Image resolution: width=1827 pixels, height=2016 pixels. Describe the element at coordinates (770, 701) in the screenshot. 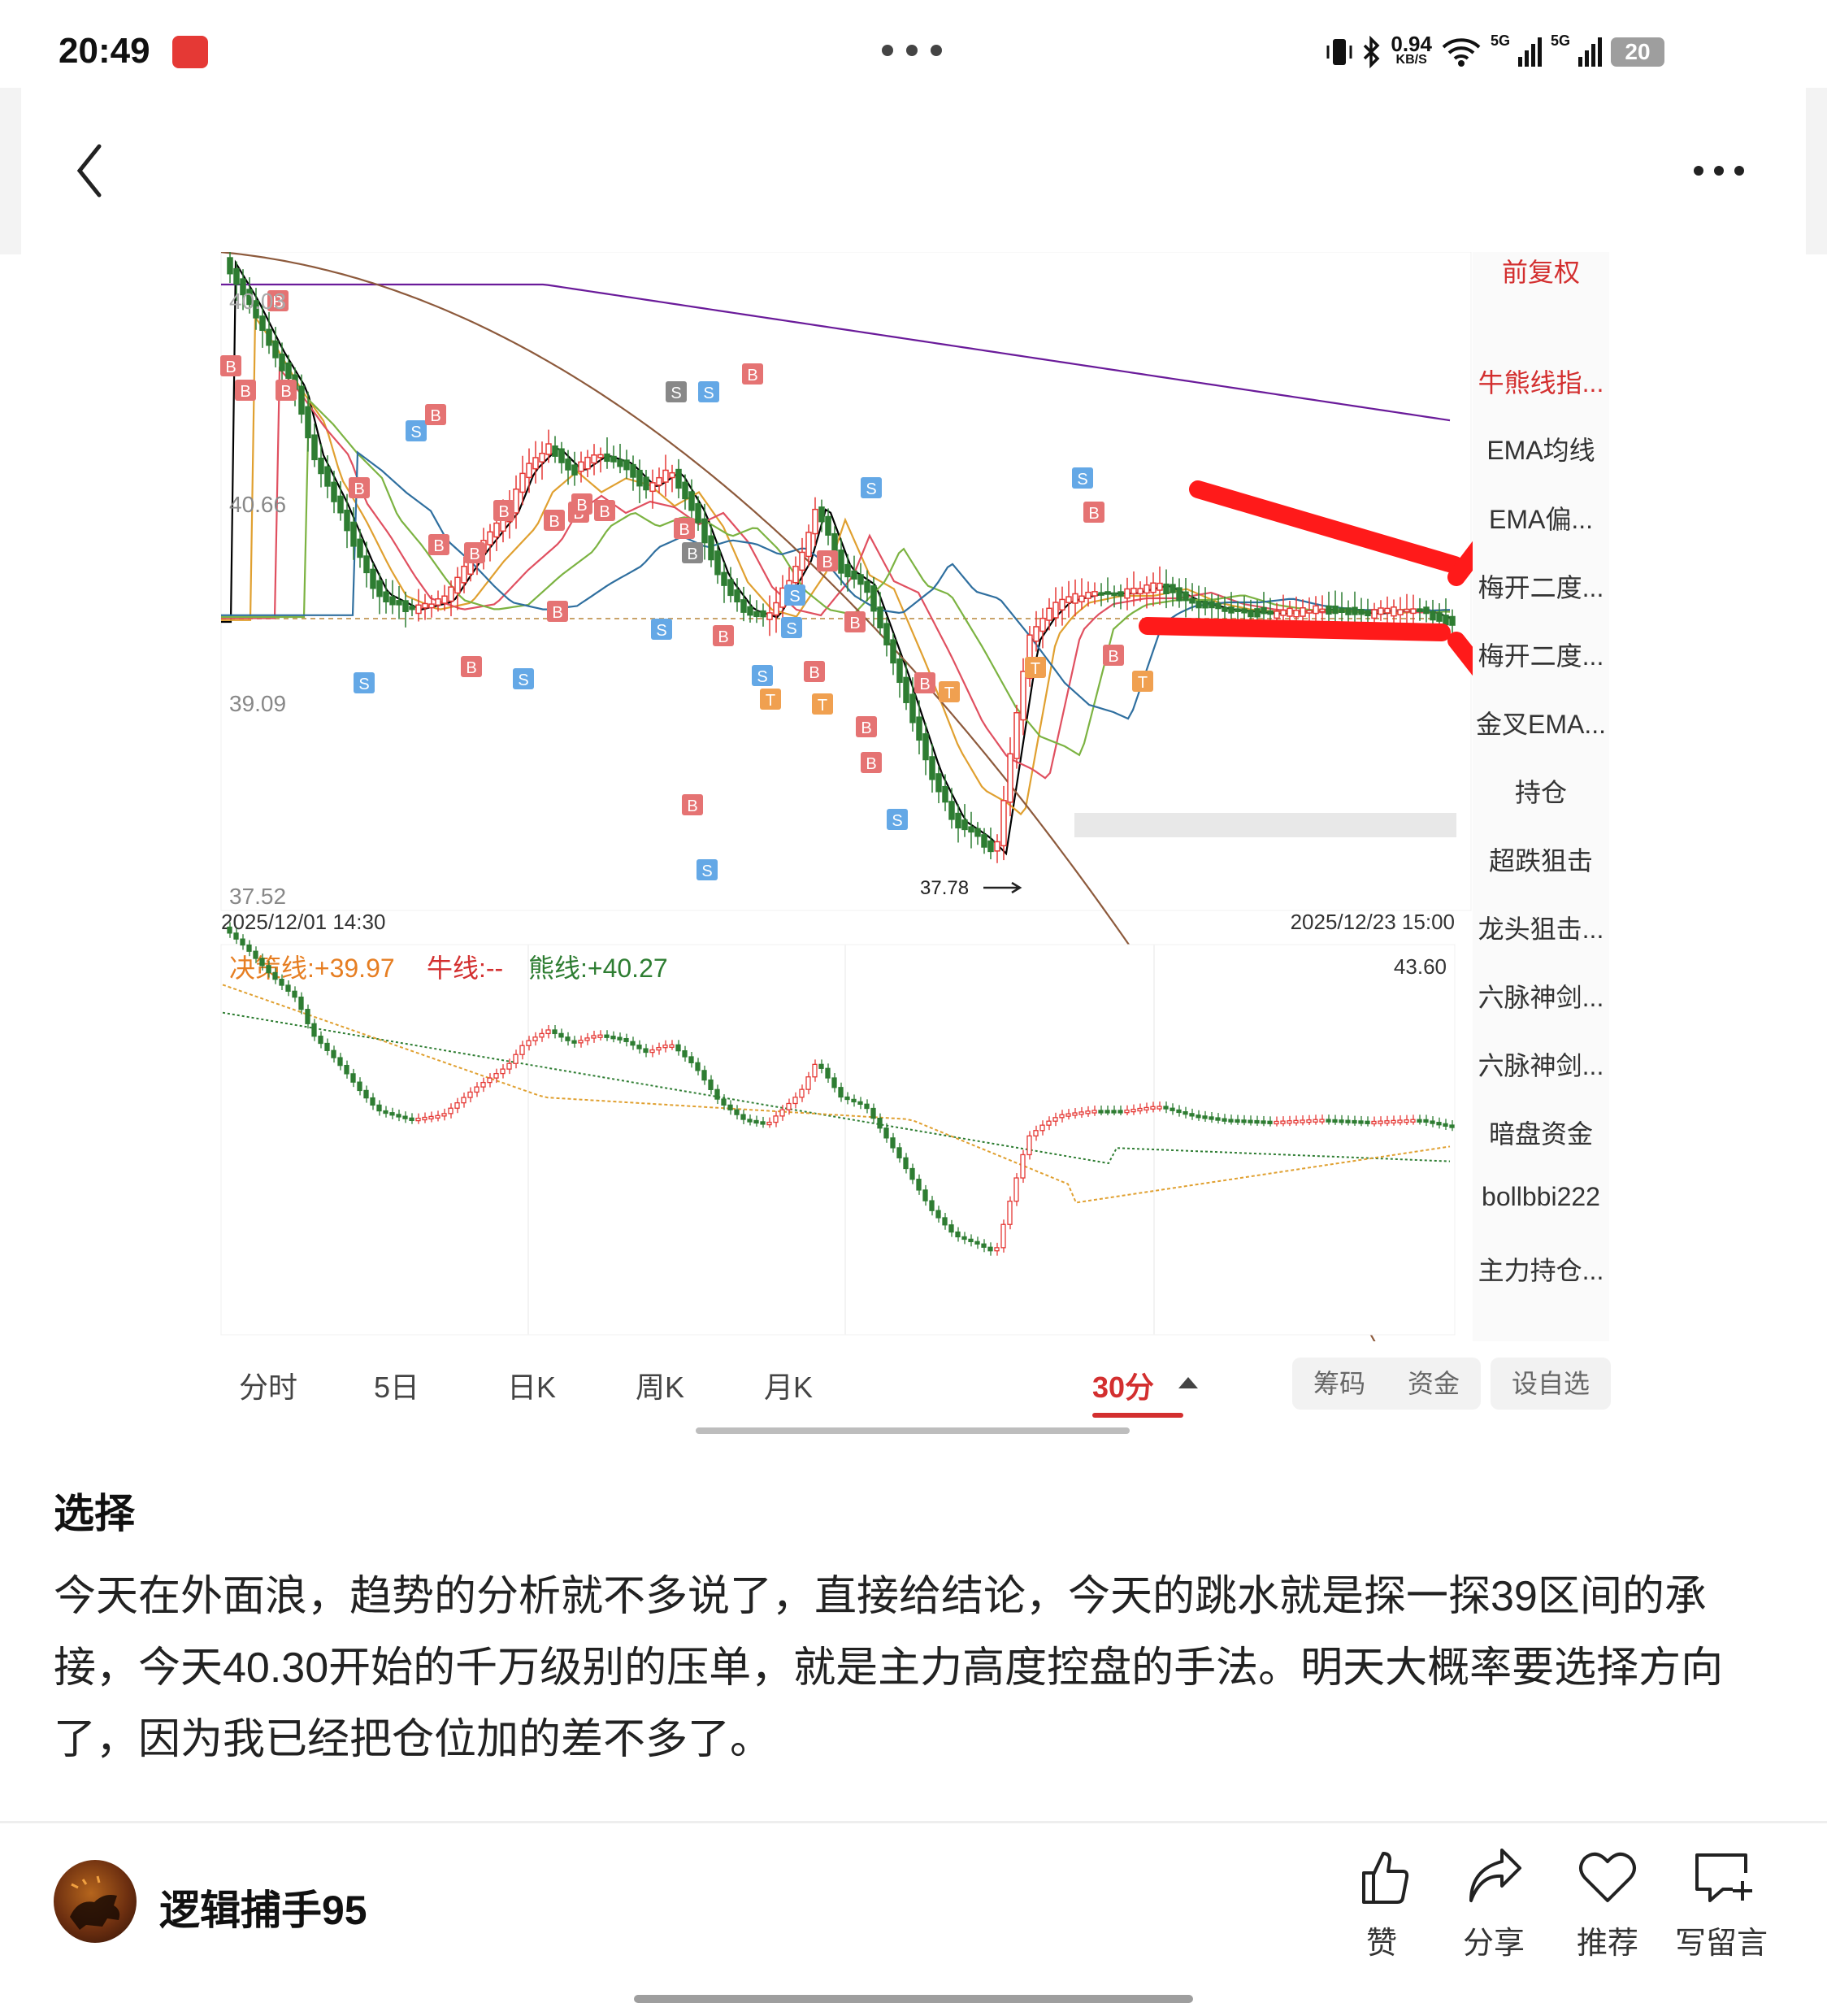

I see `trade-signal-letter: T` at that location.